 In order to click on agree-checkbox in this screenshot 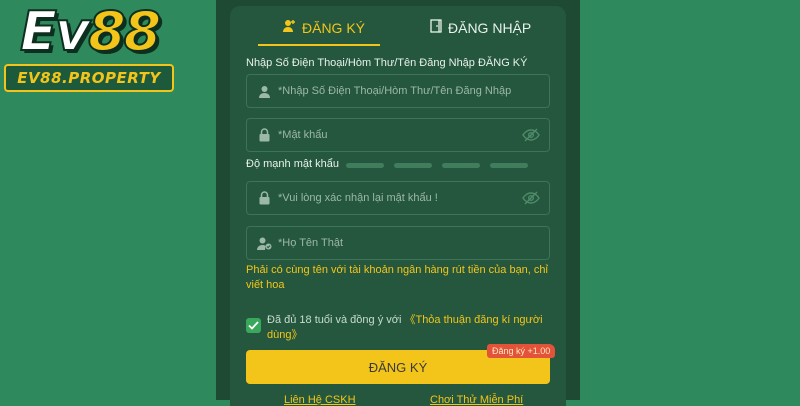, I will do `click(253, 325)`.